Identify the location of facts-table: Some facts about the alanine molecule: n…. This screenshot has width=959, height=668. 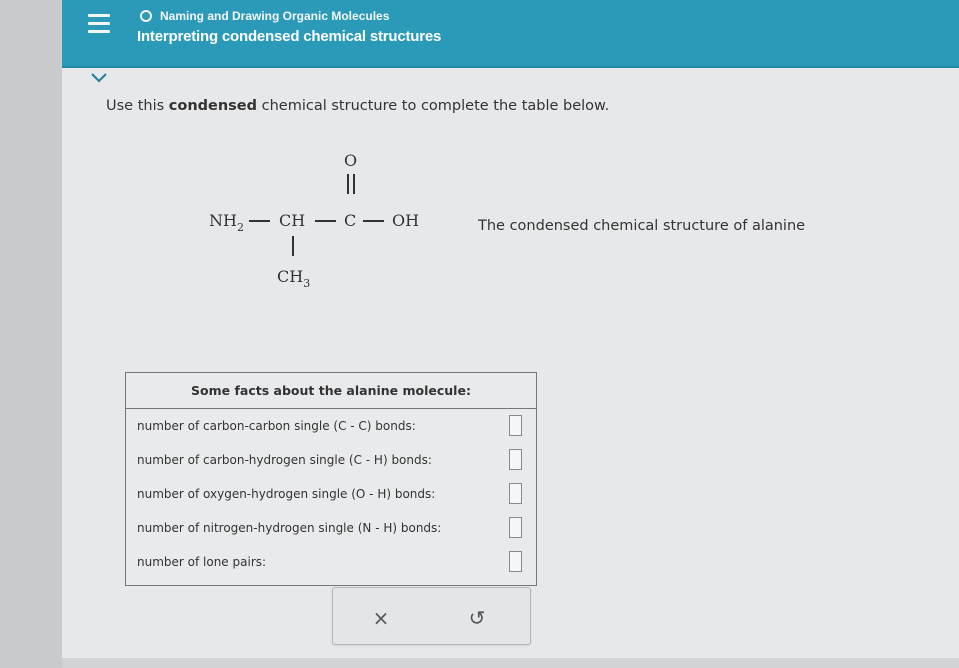
(331, 479).